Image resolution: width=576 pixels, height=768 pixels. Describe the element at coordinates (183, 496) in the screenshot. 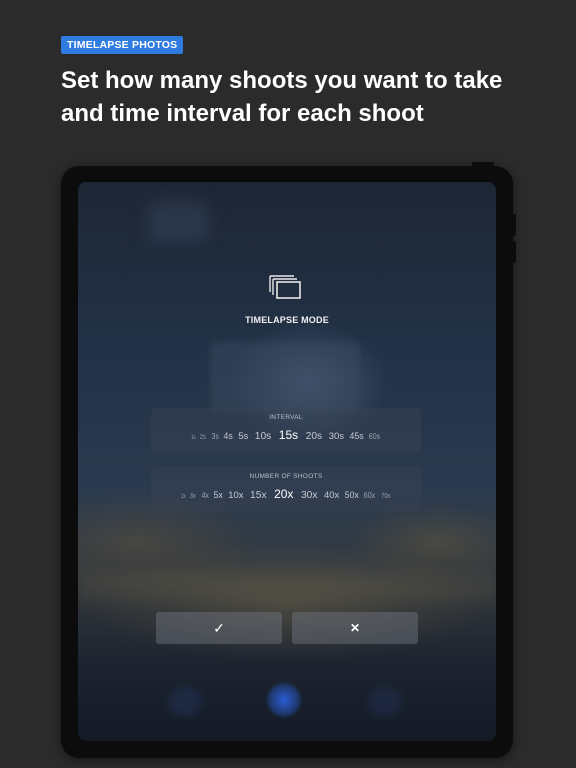

I see `option-2x: 2x` at that location.